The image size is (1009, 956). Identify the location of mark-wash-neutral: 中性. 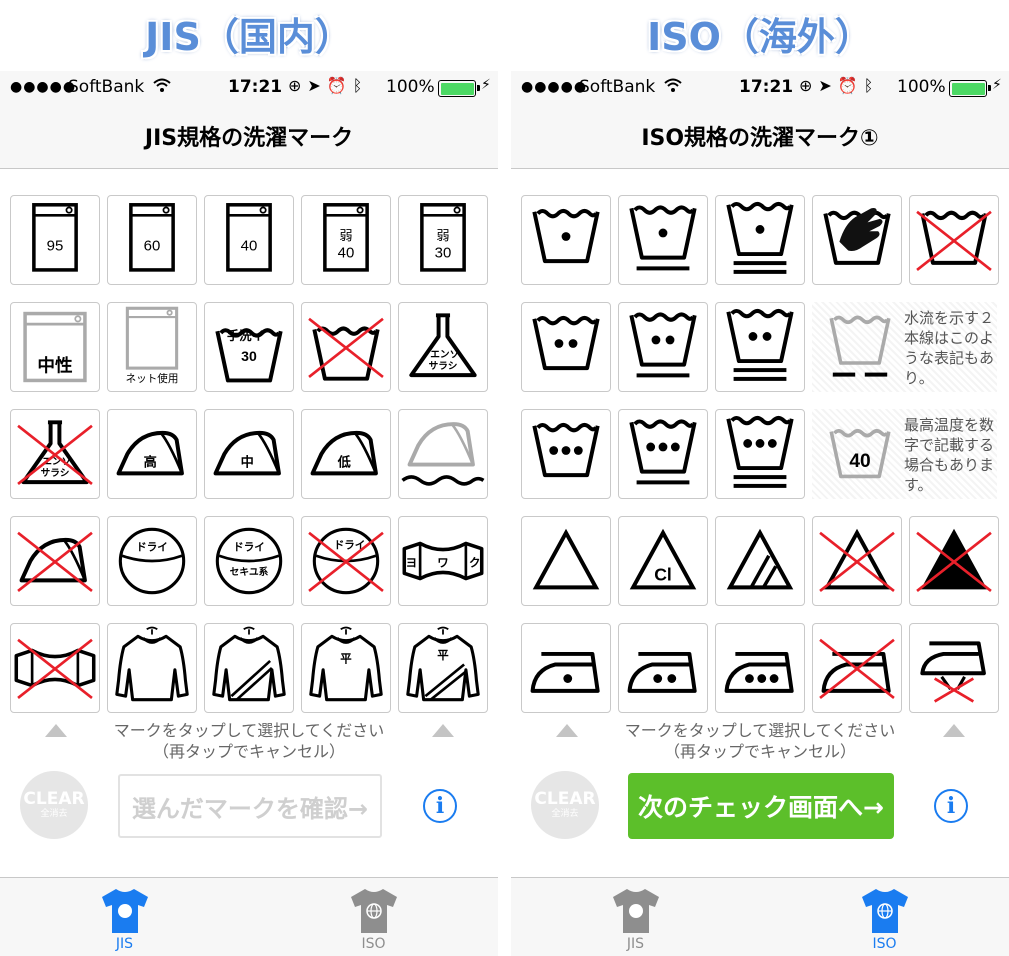
(55, 347).